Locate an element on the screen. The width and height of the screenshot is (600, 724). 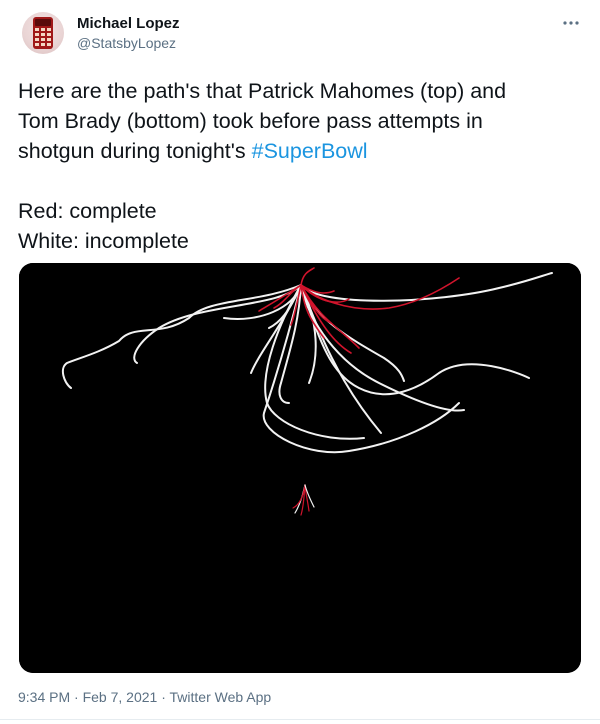
more-options-icon is located at coordinates (571, 23).